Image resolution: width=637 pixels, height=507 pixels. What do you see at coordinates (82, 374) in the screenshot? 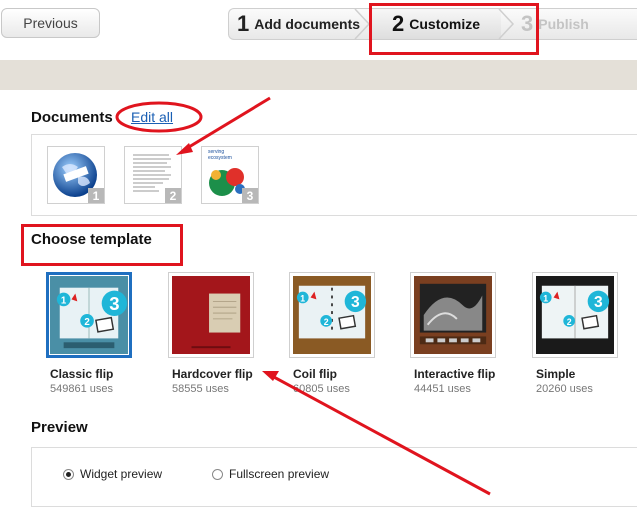
I see `template-name: Classic flip` at bounding box center [82, 374].